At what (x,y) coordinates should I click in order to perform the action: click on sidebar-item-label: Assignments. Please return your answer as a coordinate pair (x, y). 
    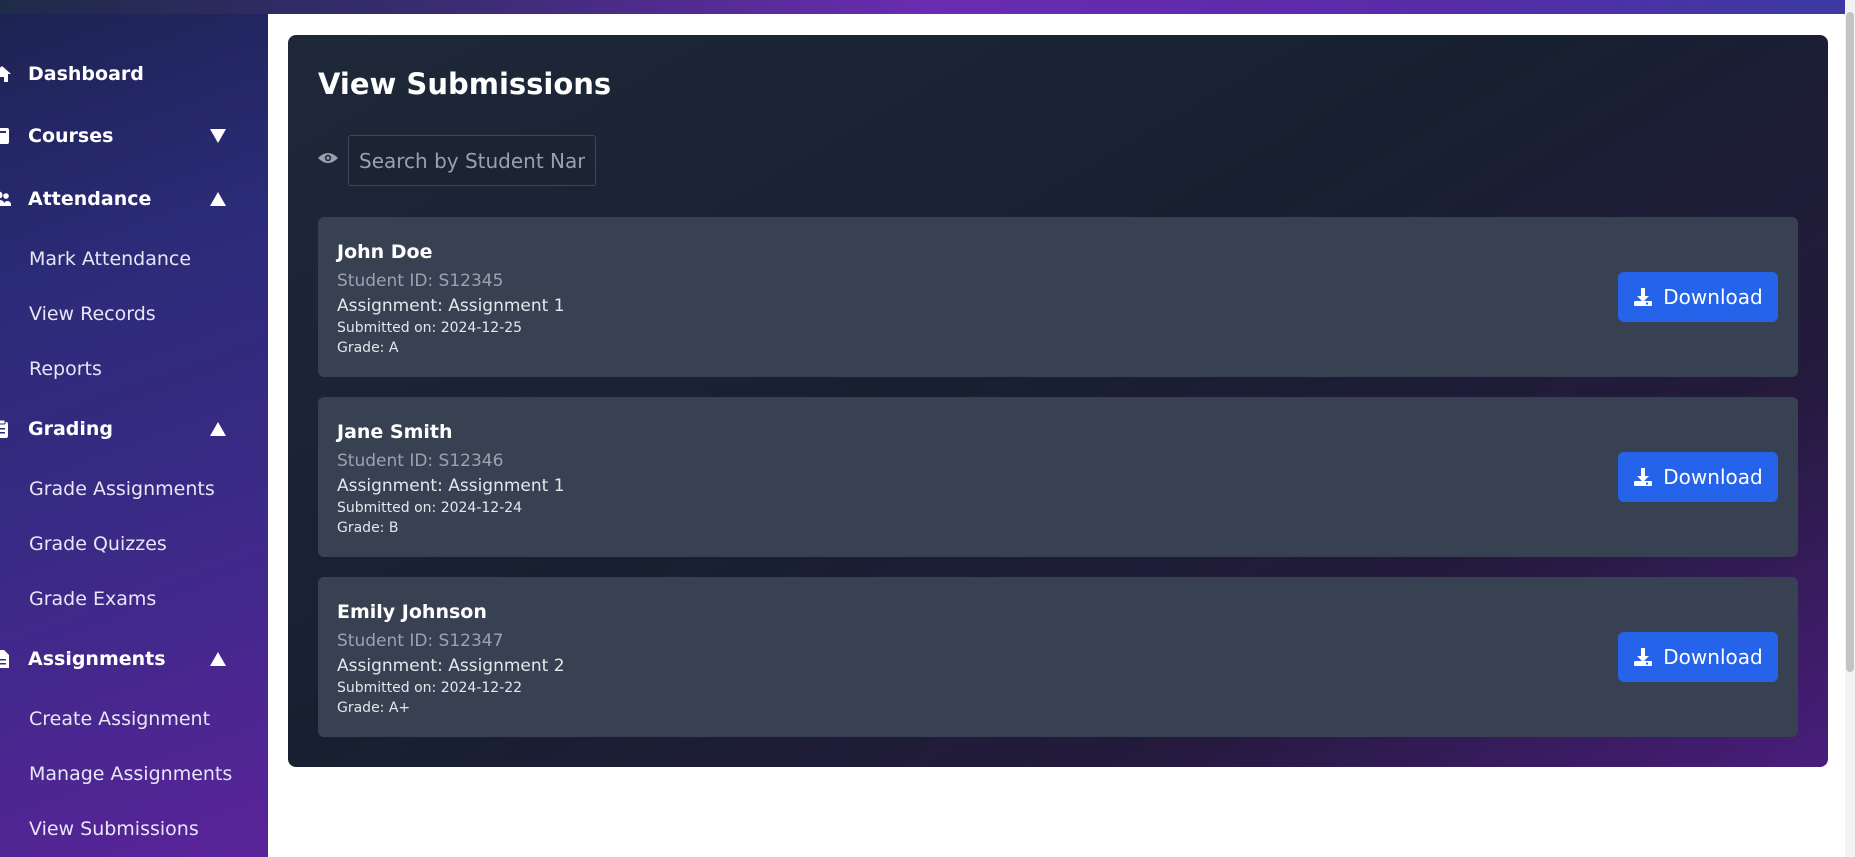
    Looking at the image, I should click on (97, 659).